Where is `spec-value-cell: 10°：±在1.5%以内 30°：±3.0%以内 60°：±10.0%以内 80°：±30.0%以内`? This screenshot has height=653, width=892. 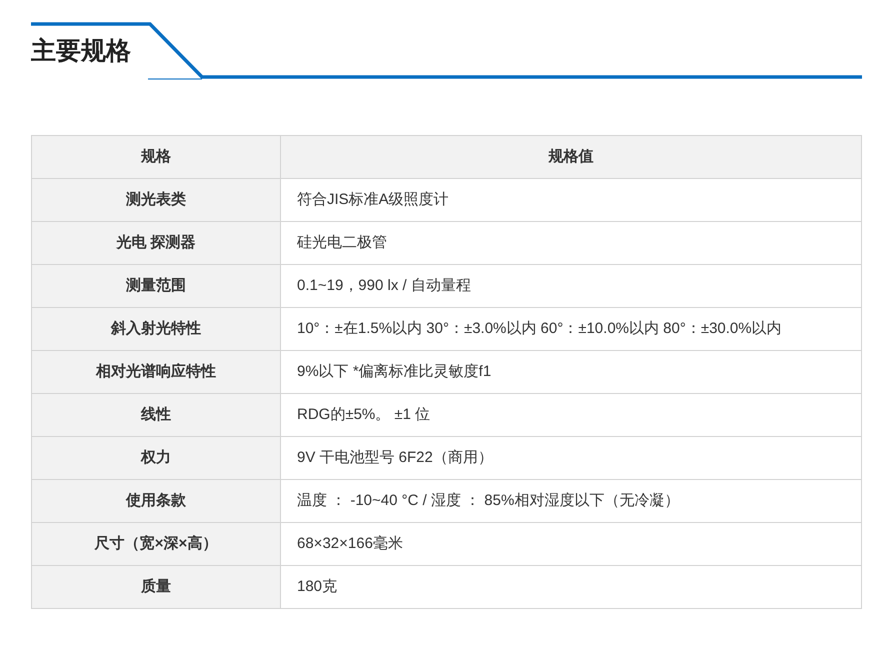
spec-value-cell: 10°：±在1.5%以内 30°：±3.0%以内 60°：±10.0%以内 80°：±30.0%以内 is located at coordinates (571, 329).